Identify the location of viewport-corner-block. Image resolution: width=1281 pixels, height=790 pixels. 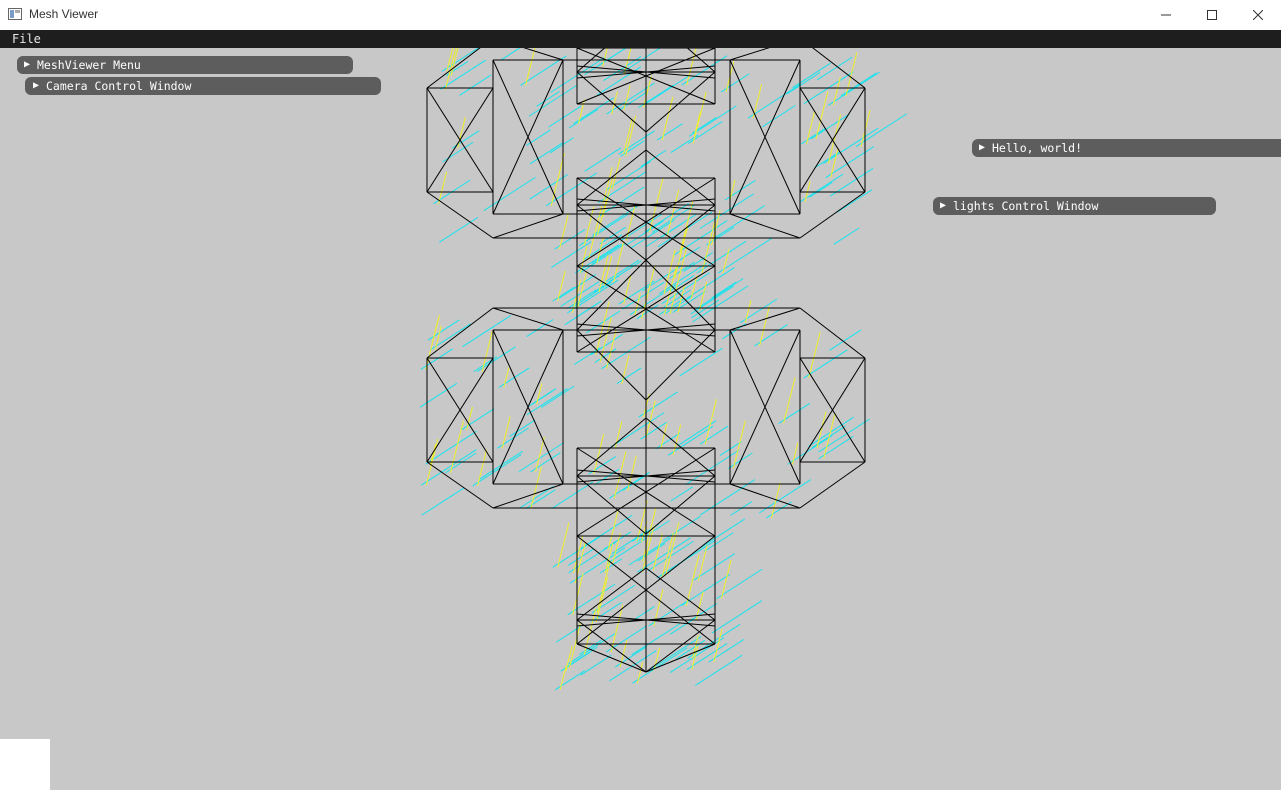
(25, 764).